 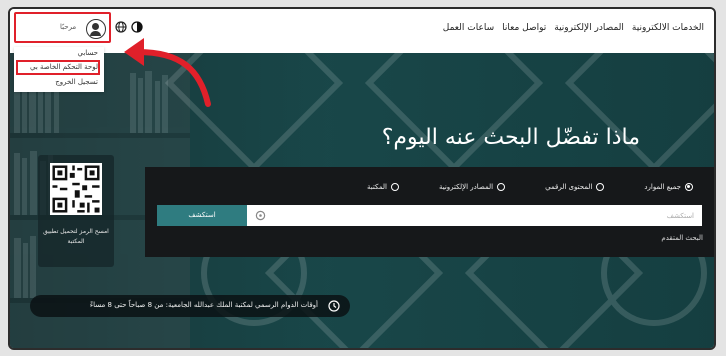 I want to click on menu-item-profile: حسابي, so click(x=88, y=53).